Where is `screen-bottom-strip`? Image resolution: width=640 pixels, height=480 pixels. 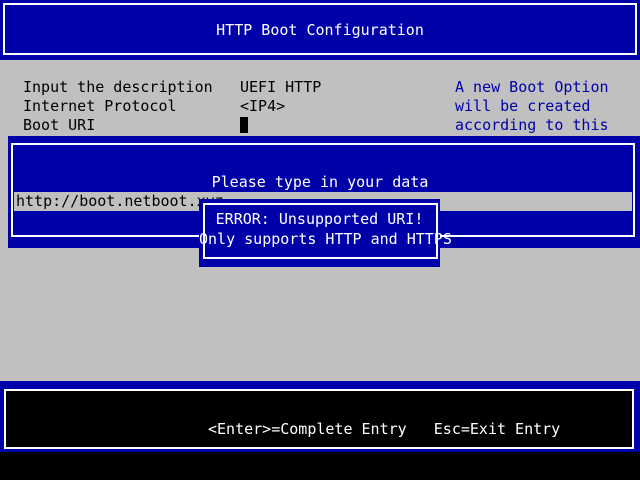
screen-bottom-strip is located at coordinates (320, 466).